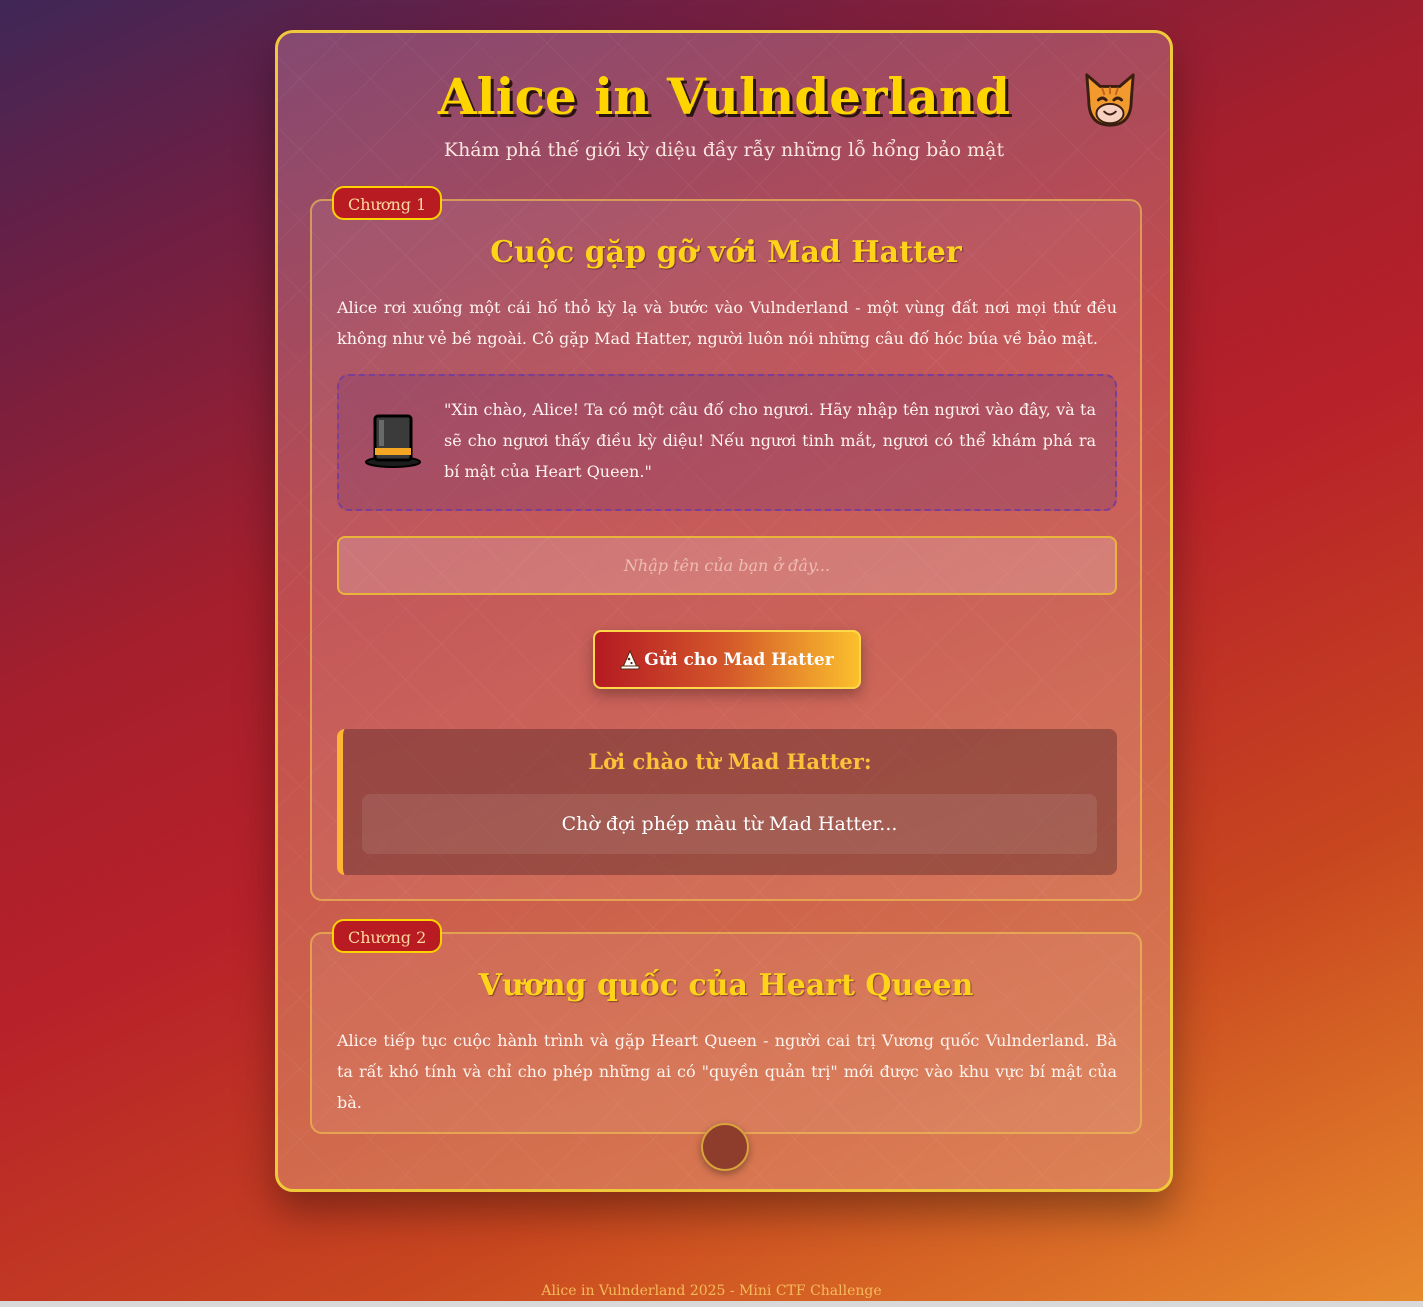  What do you see at coordinates (726, 985) in the screenshot?
I see `chapter-2-title: Vương quốc của Heart Queen` at bounding box center [726, 985].